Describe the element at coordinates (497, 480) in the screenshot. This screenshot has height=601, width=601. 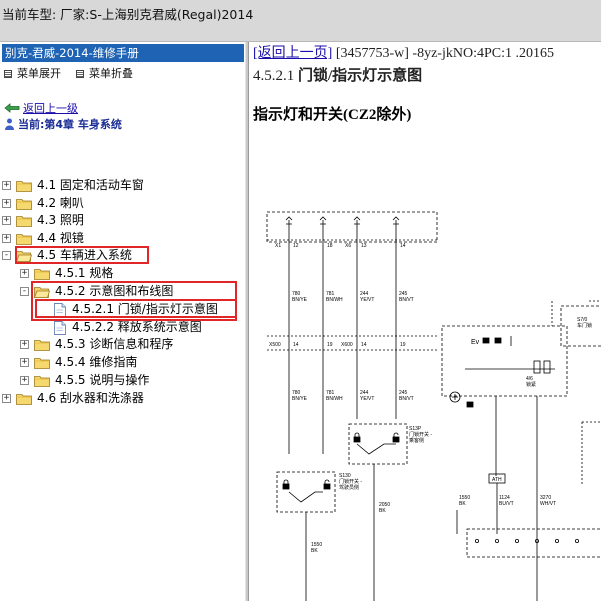
I see `svg-text: ATH` at that location.